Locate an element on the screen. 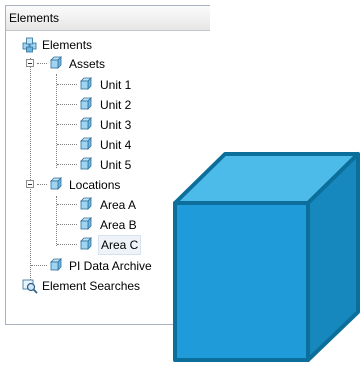 The width and height of the screenshot is (361, 365). tree-item-unit-2: Unit 2 is located at coordinates (106, 105).